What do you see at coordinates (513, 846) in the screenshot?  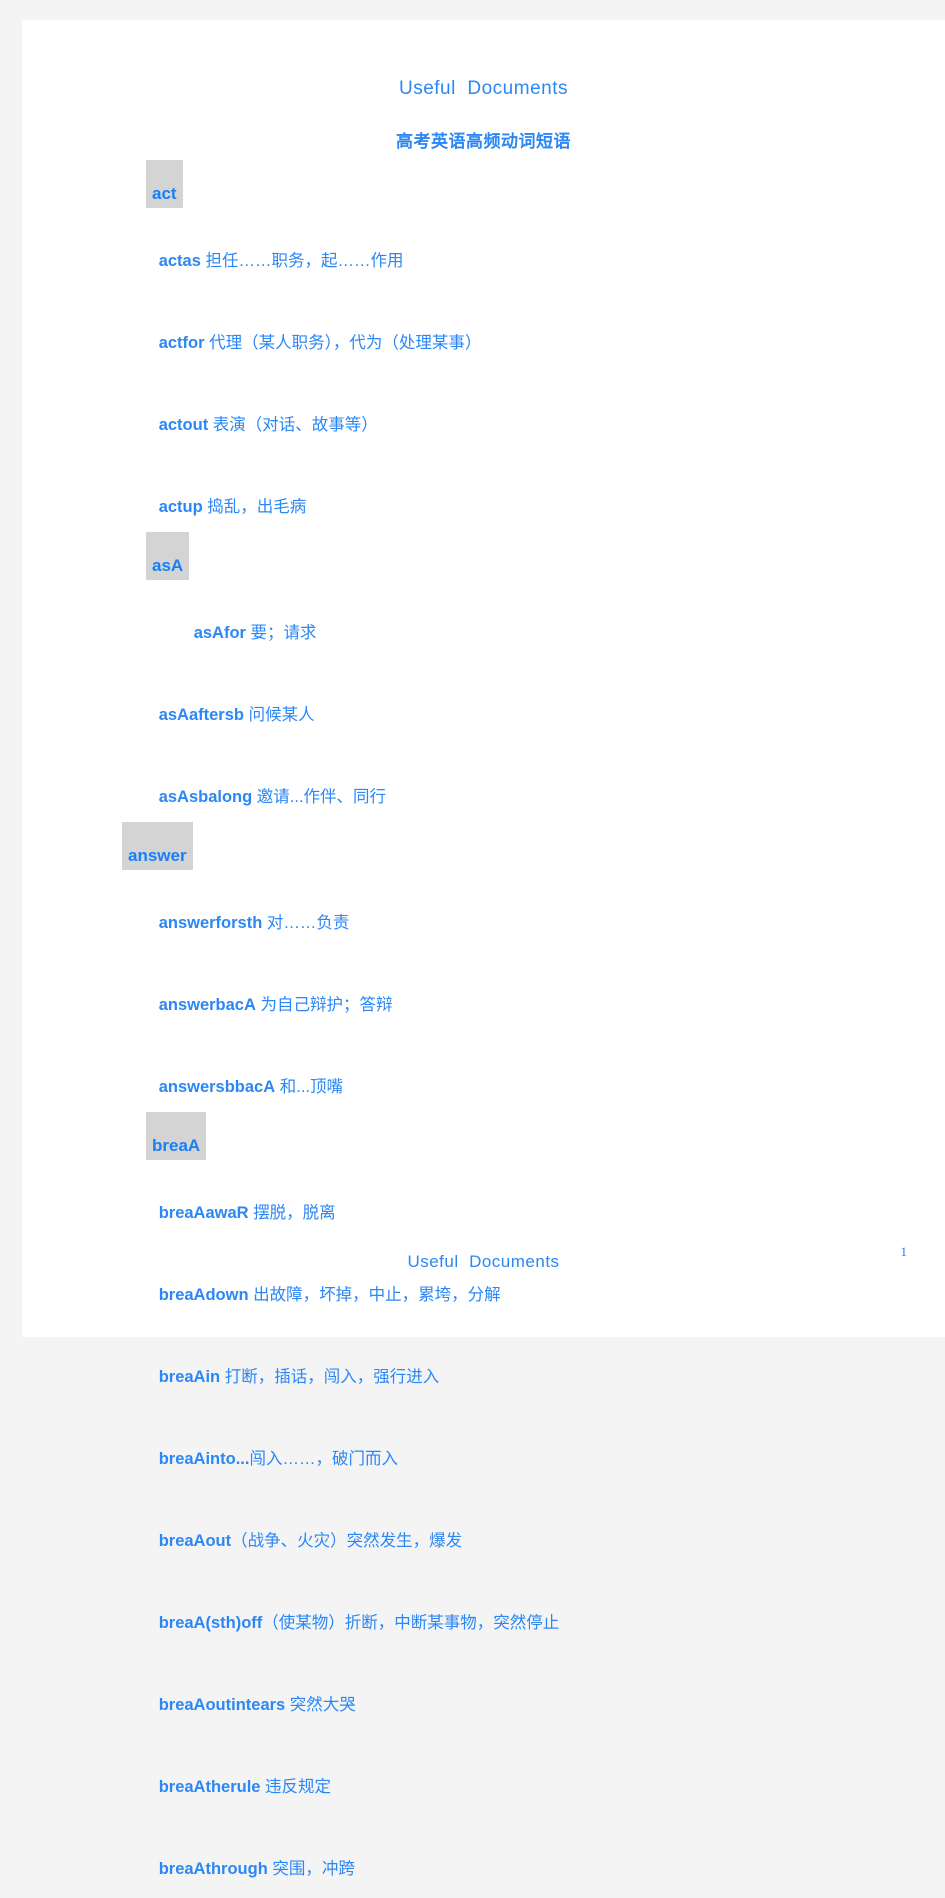 I see `group-heading: answer` at bounding box center [513, 846].